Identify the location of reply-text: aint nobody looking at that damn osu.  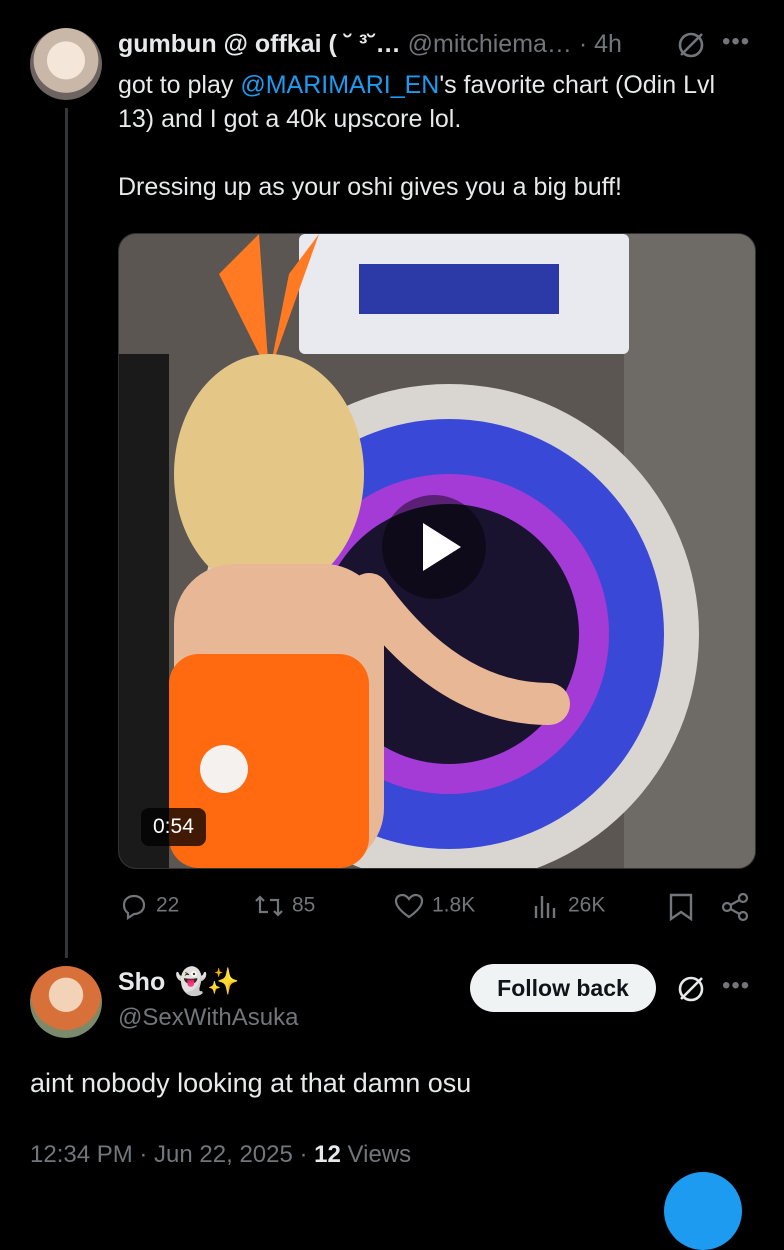
(251, 1083).